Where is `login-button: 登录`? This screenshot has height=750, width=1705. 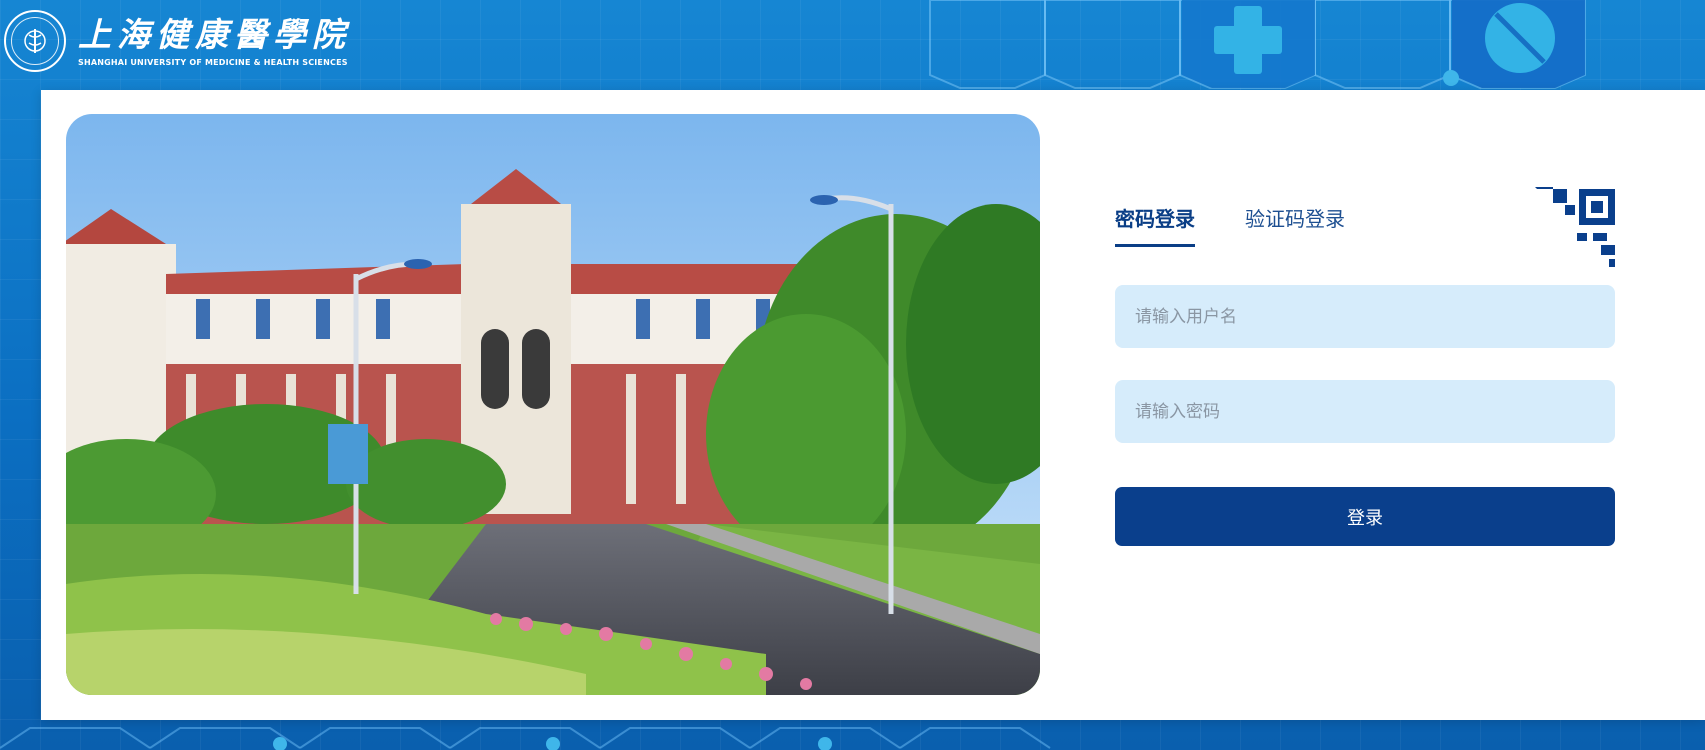
login-button: 登录 is located at coordinates (1365, 516).